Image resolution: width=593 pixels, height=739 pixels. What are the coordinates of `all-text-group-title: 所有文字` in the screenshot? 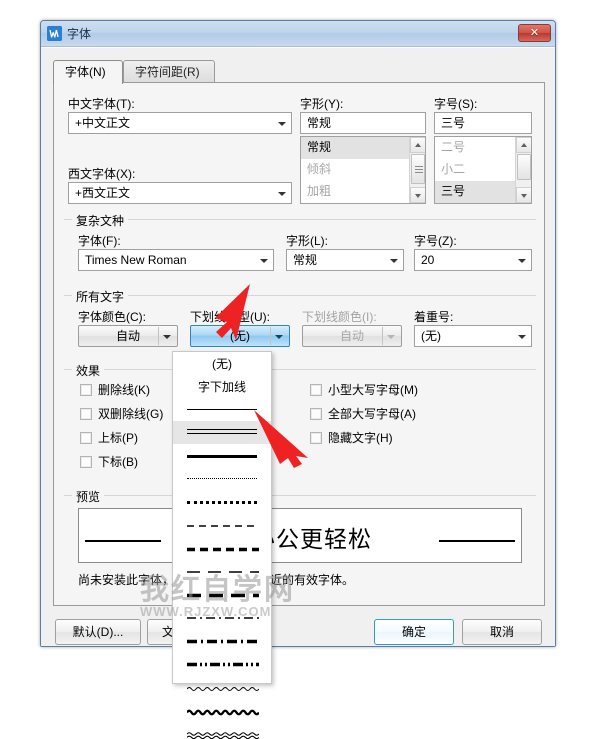 It's located at (100, 296).